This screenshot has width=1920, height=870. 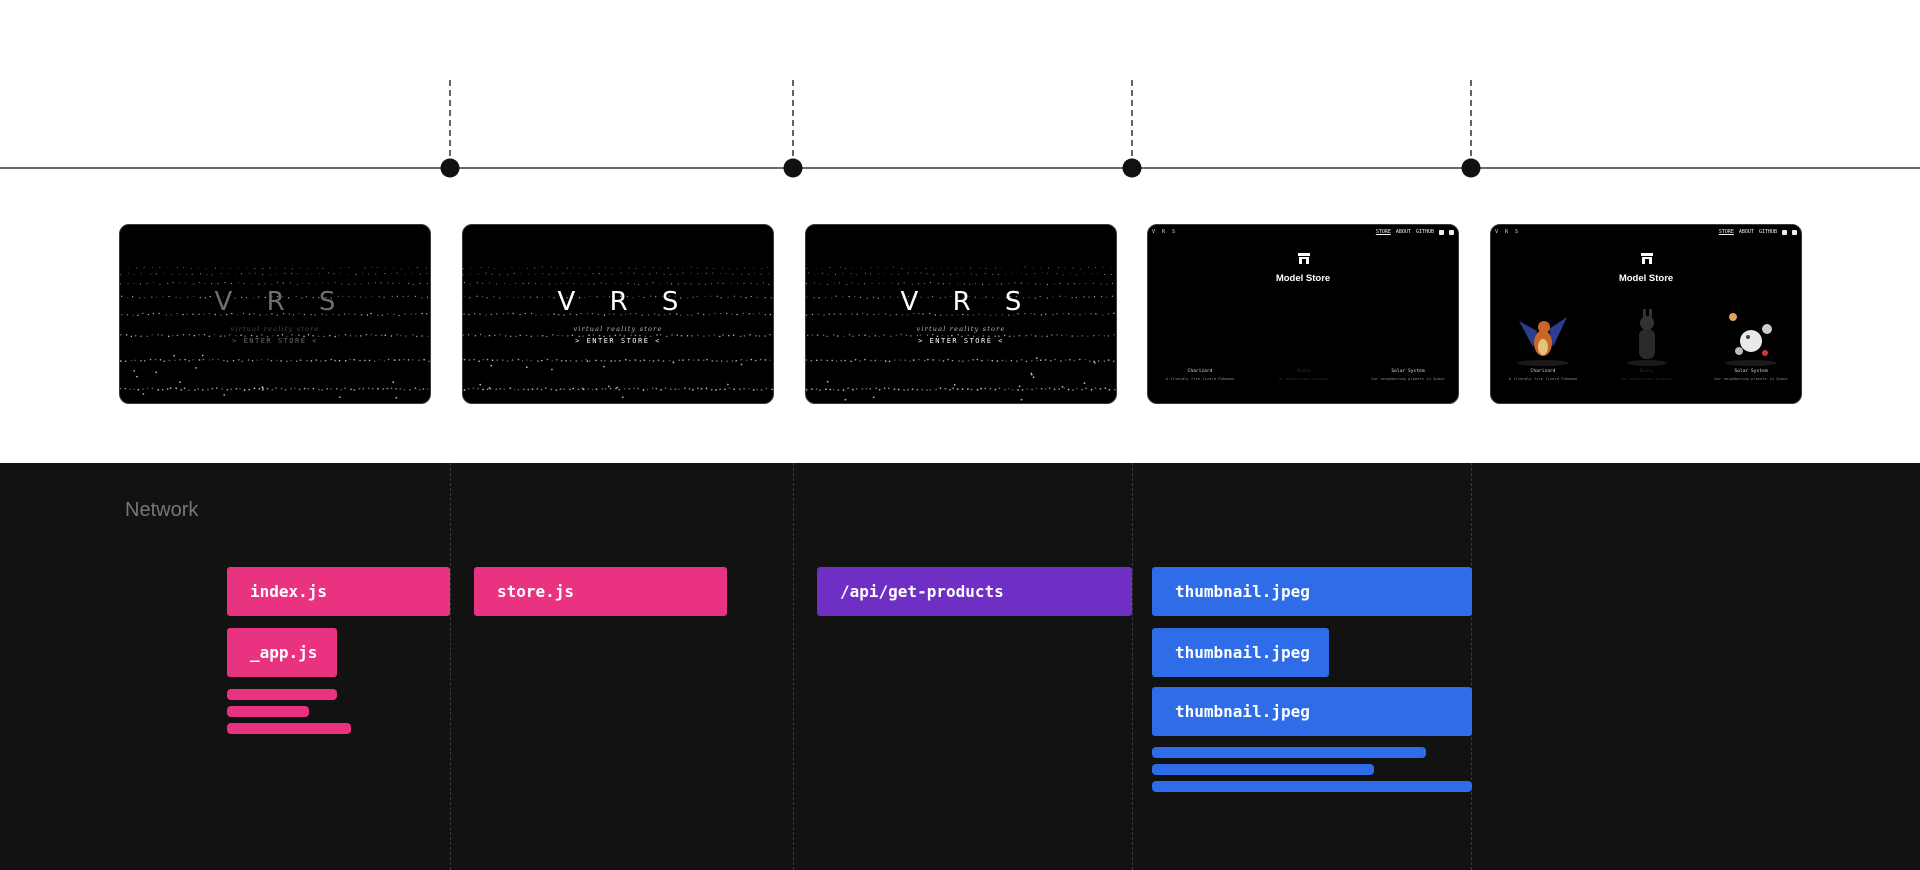 I want to click on request-bar-image, so click(x=1263, y=769).